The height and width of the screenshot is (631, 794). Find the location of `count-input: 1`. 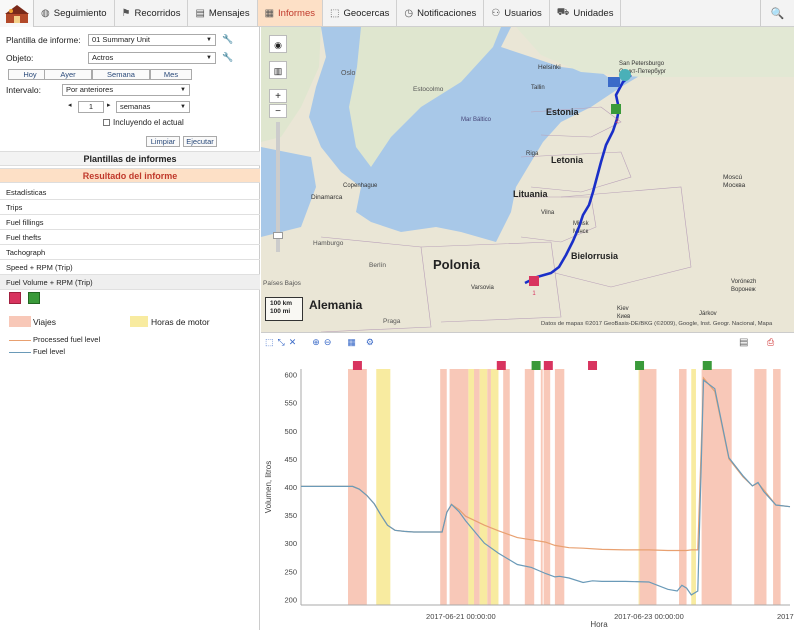

count-input: 1 is located at coordinates (91, 107).